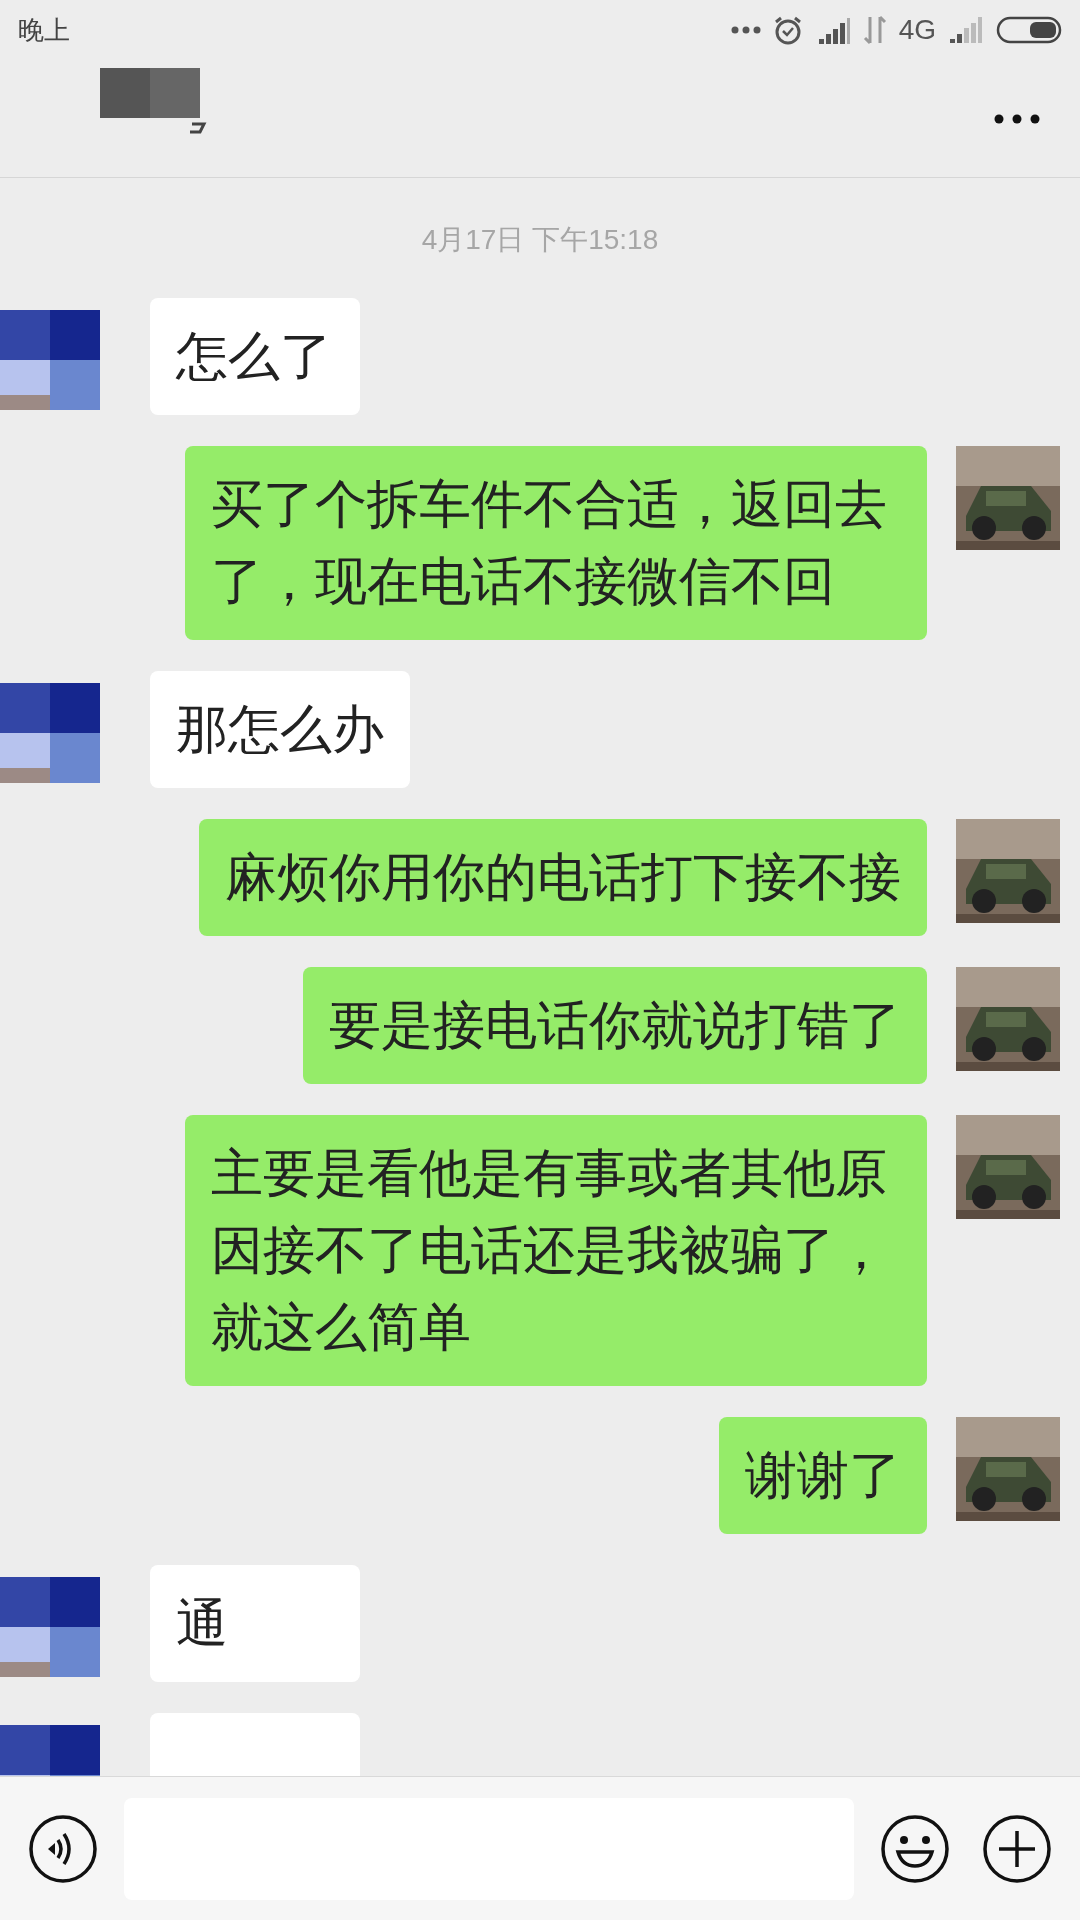 The width and height of the screenshot is (1080, 1920). What do you see at coordinates (556, 543) in the screenshot?
I see `message-bubble: 买了个拆车件不合适，返回去了，现在电话不接微信不回` at bounding box center [556, 543].